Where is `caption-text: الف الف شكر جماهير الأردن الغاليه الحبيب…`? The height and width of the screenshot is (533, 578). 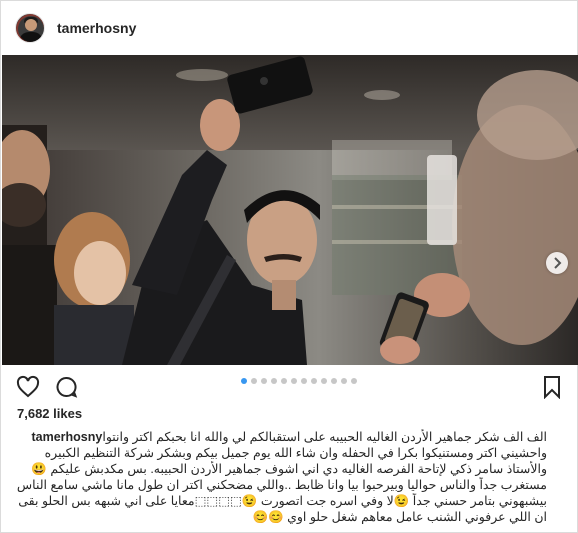
caption-text: الف الف شكر جماهير الأردن الغاليه الحبيب… is located at coordinates (324, 437).